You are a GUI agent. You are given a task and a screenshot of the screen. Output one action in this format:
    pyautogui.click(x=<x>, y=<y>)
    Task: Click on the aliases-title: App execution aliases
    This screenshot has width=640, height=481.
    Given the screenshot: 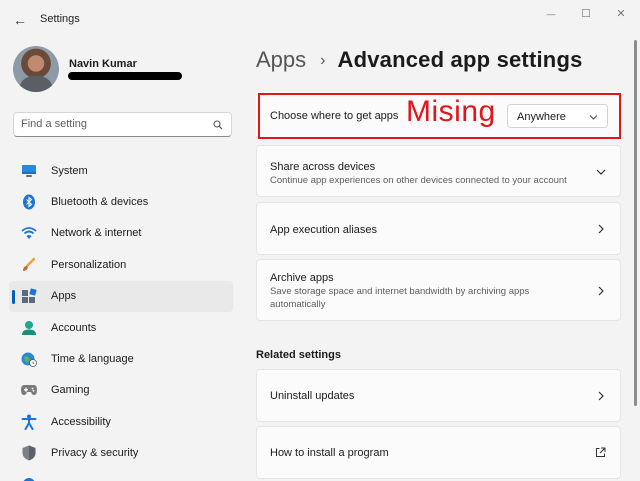 What is the action you would take?
    pyautogui.click(x=324, y=230)
    